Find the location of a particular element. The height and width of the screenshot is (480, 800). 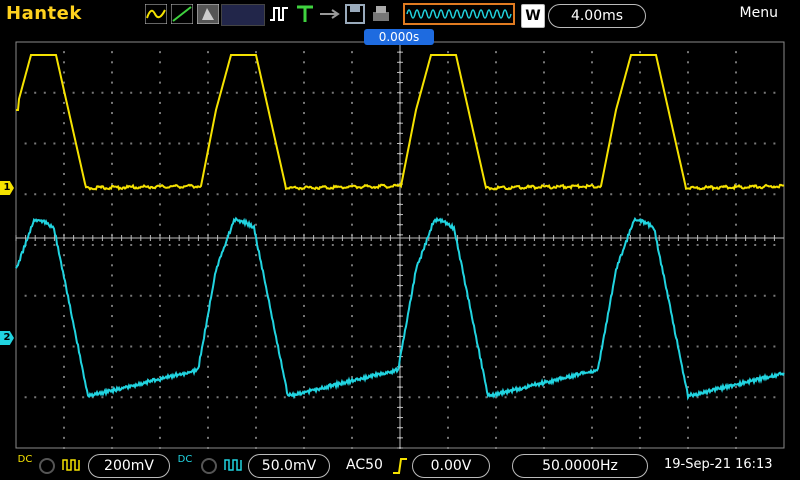

ch1-probe-icon is located at coordinates (71, 465).